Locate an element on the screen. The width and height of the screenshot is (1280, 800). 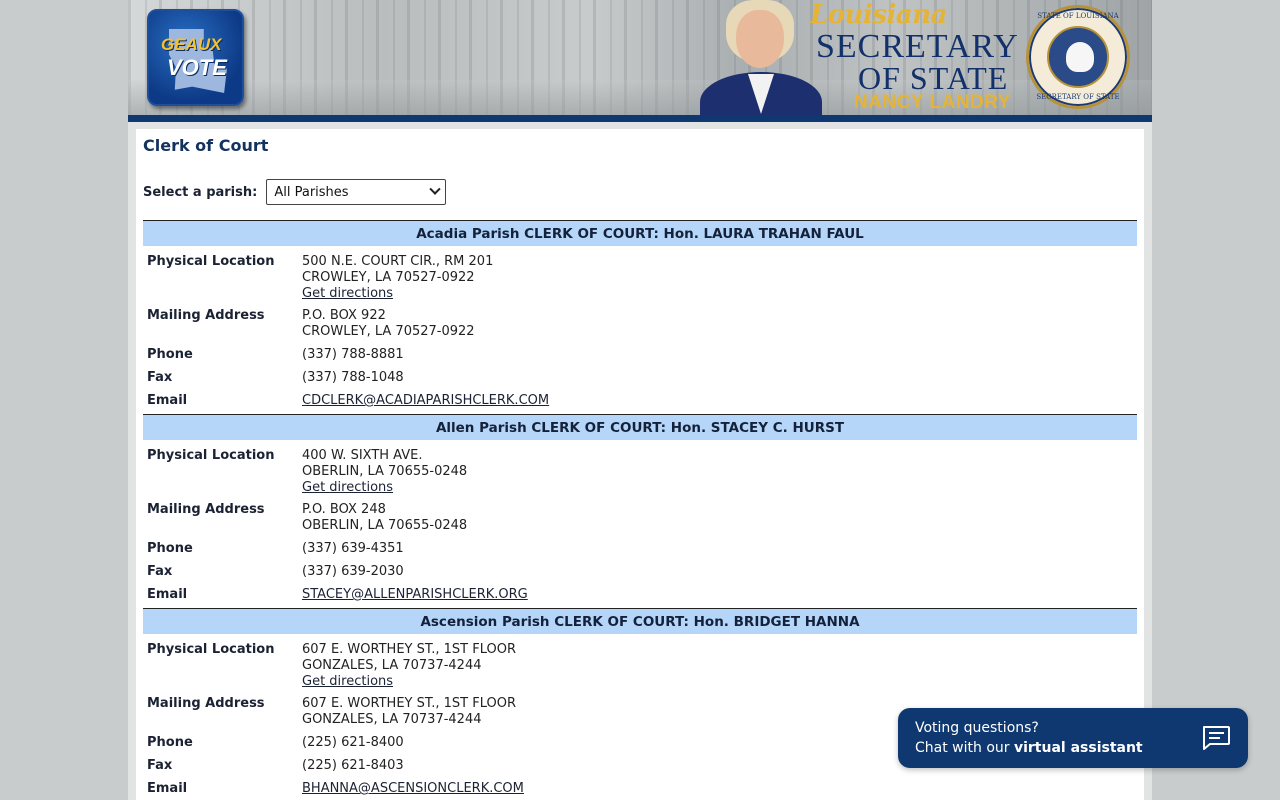
seal-top-text: STATE OF LOUISIANA is located at coordinates (1078, 16).